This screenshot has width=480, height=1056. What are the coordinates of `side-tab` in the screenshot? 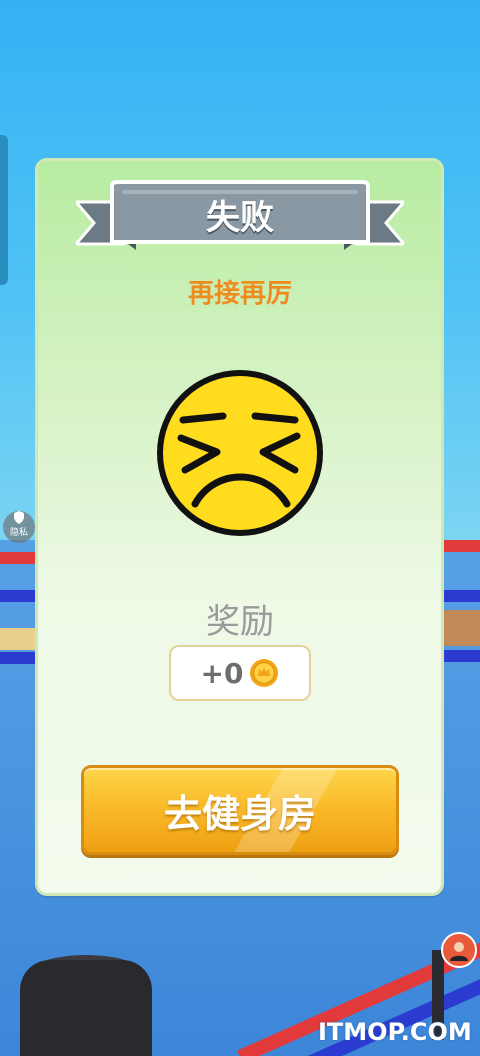 It's located at (4, 210).